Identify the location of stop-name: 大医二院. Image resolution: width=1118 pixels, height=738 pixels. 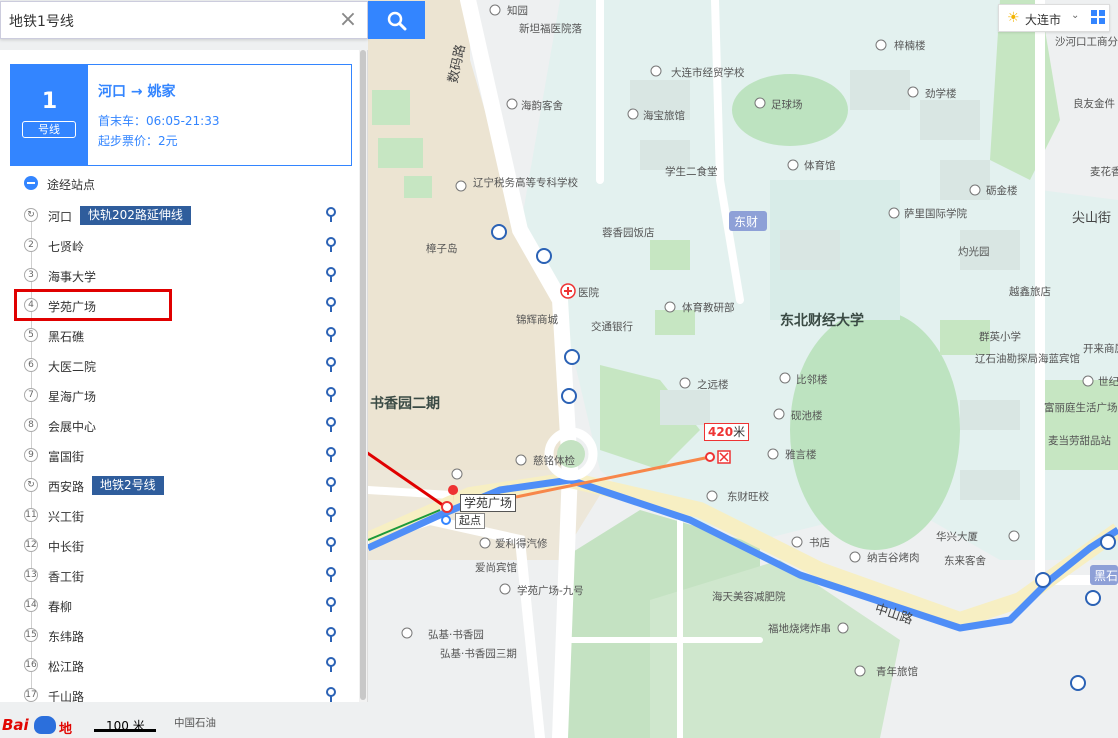
(72, 366).